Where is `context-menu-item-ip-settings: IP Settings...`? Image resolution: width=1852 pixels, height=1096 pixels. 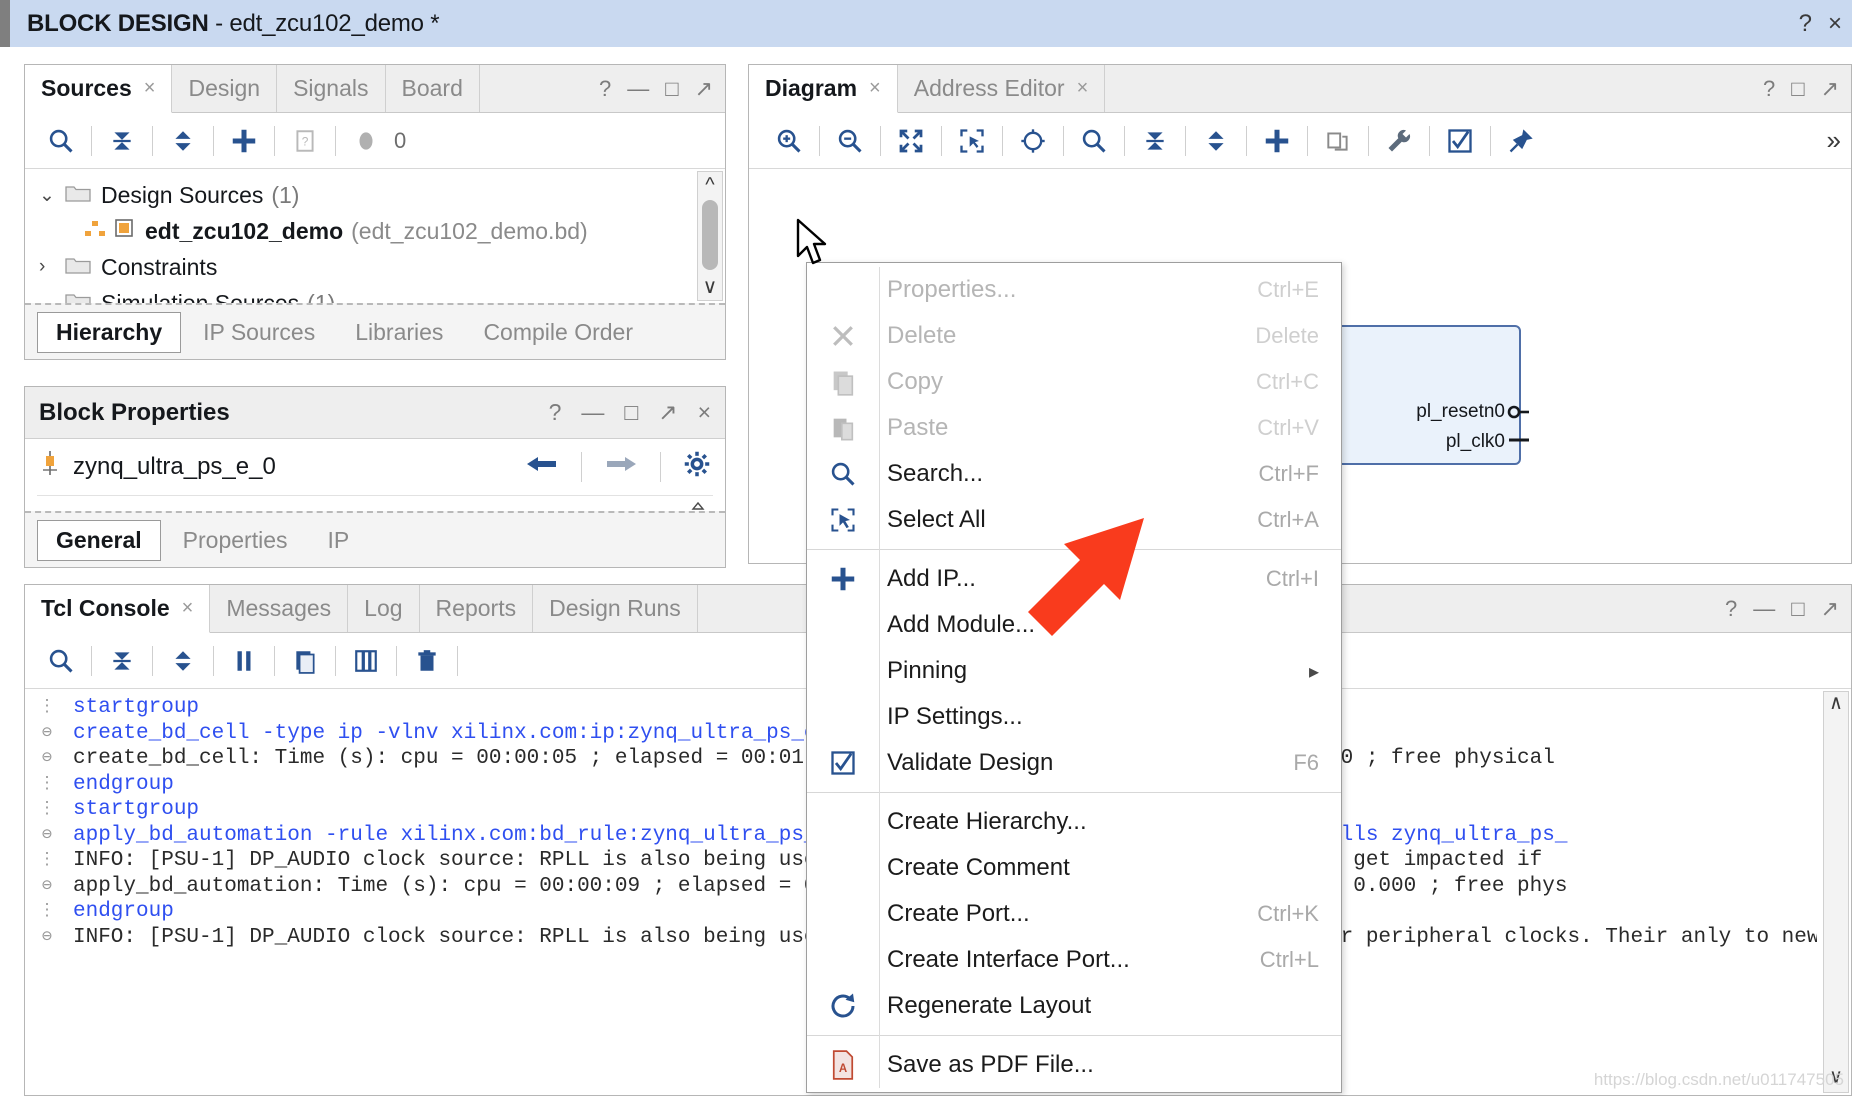 context-menu-item-ip-settings: IP Settings... is located at coordinates (1074, 717).